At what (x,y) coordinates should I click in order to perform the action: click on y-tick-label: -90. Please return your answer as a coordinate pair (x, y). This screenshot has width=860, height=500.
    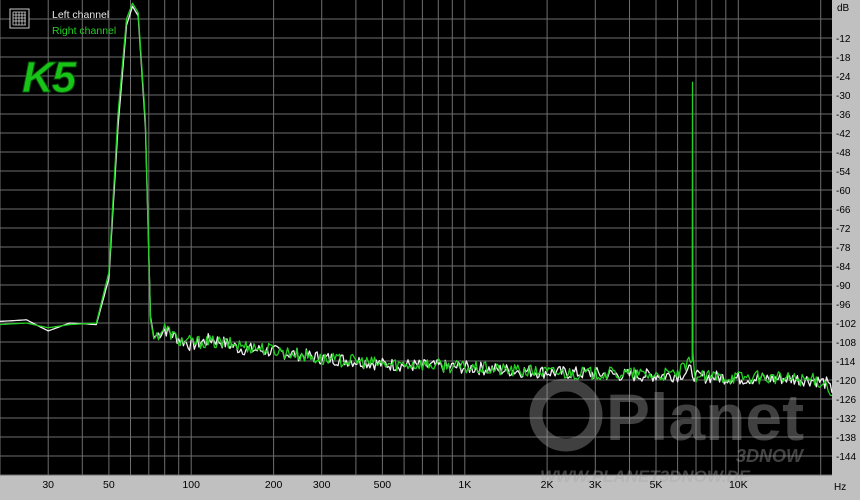
    Looking at the image, I should click on (843, 286).